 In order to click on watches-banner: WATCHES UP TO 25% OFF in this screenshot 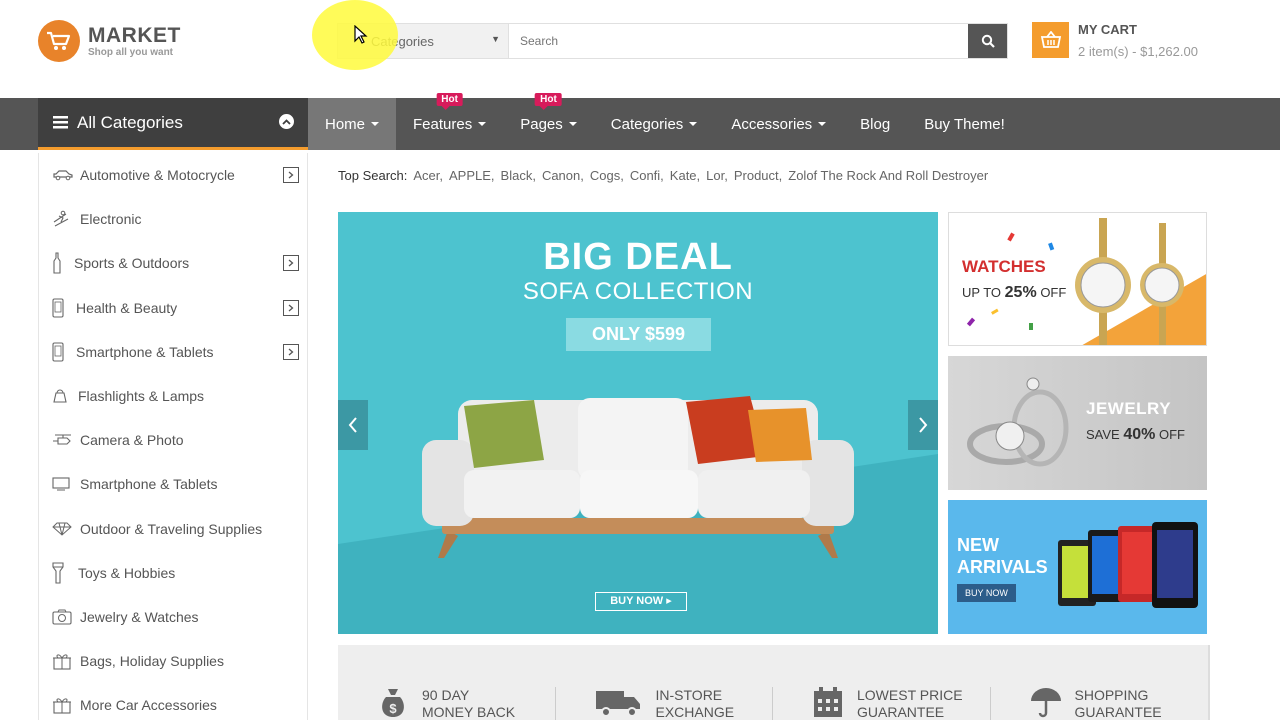, I will do `click(1077, 279)`.